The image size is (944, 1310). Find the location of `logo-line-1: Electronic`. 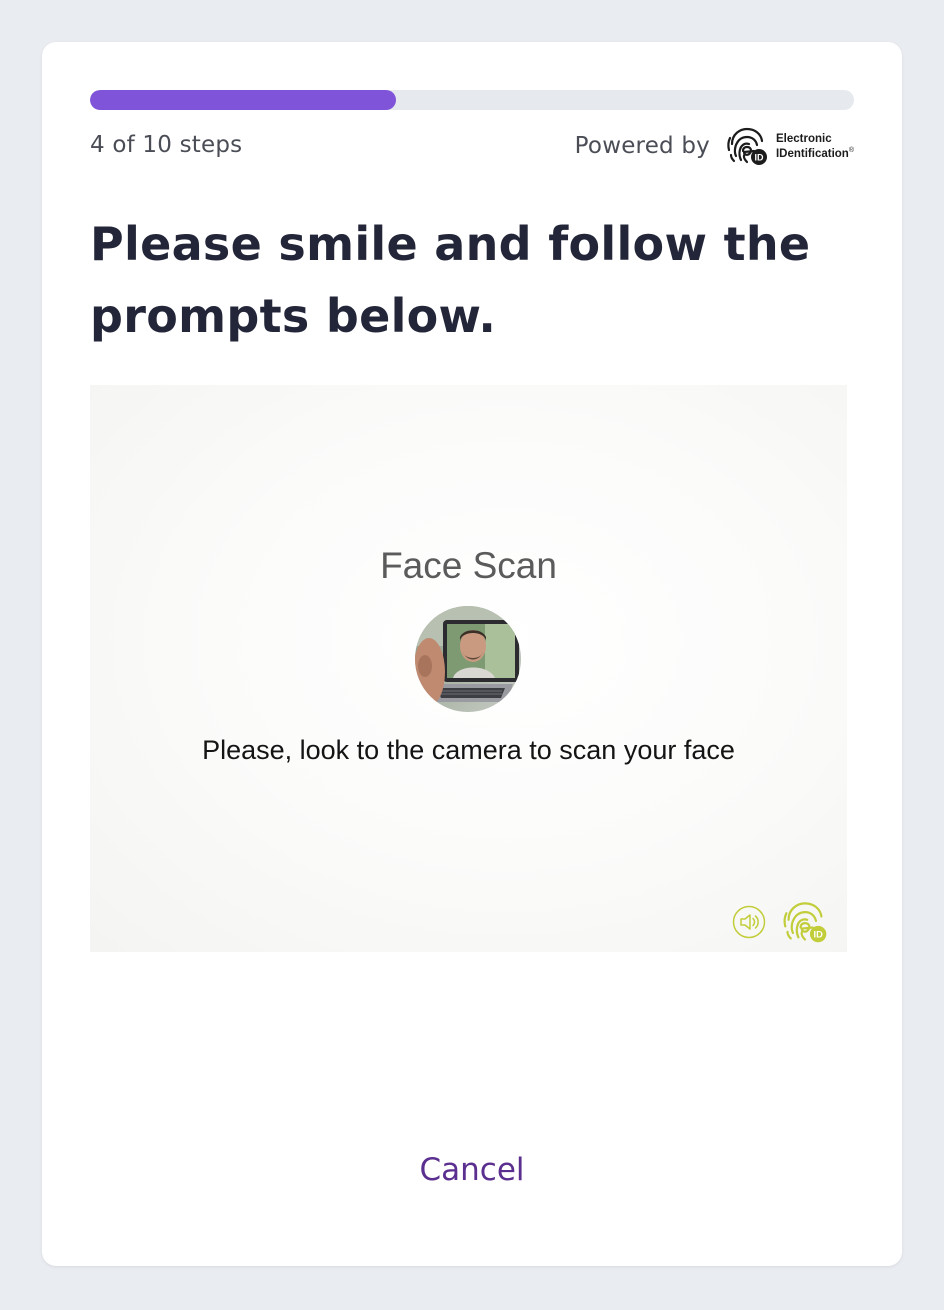

logo-line-1: Electronic is located at coordinates (803, 138).